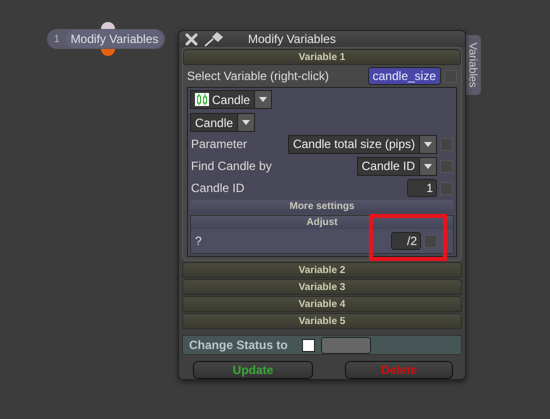  Describe the element at coordinates (322, 207) in the screenshot. I see `section-header: More settings` at that location.